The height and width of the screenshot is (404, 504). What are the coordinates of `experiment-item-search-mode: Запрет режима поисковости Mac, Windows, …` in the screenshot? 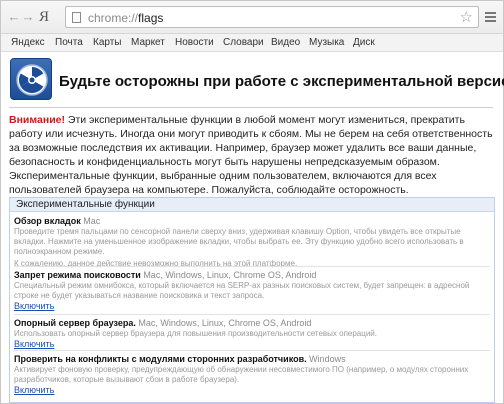 It's located at (252, 291).